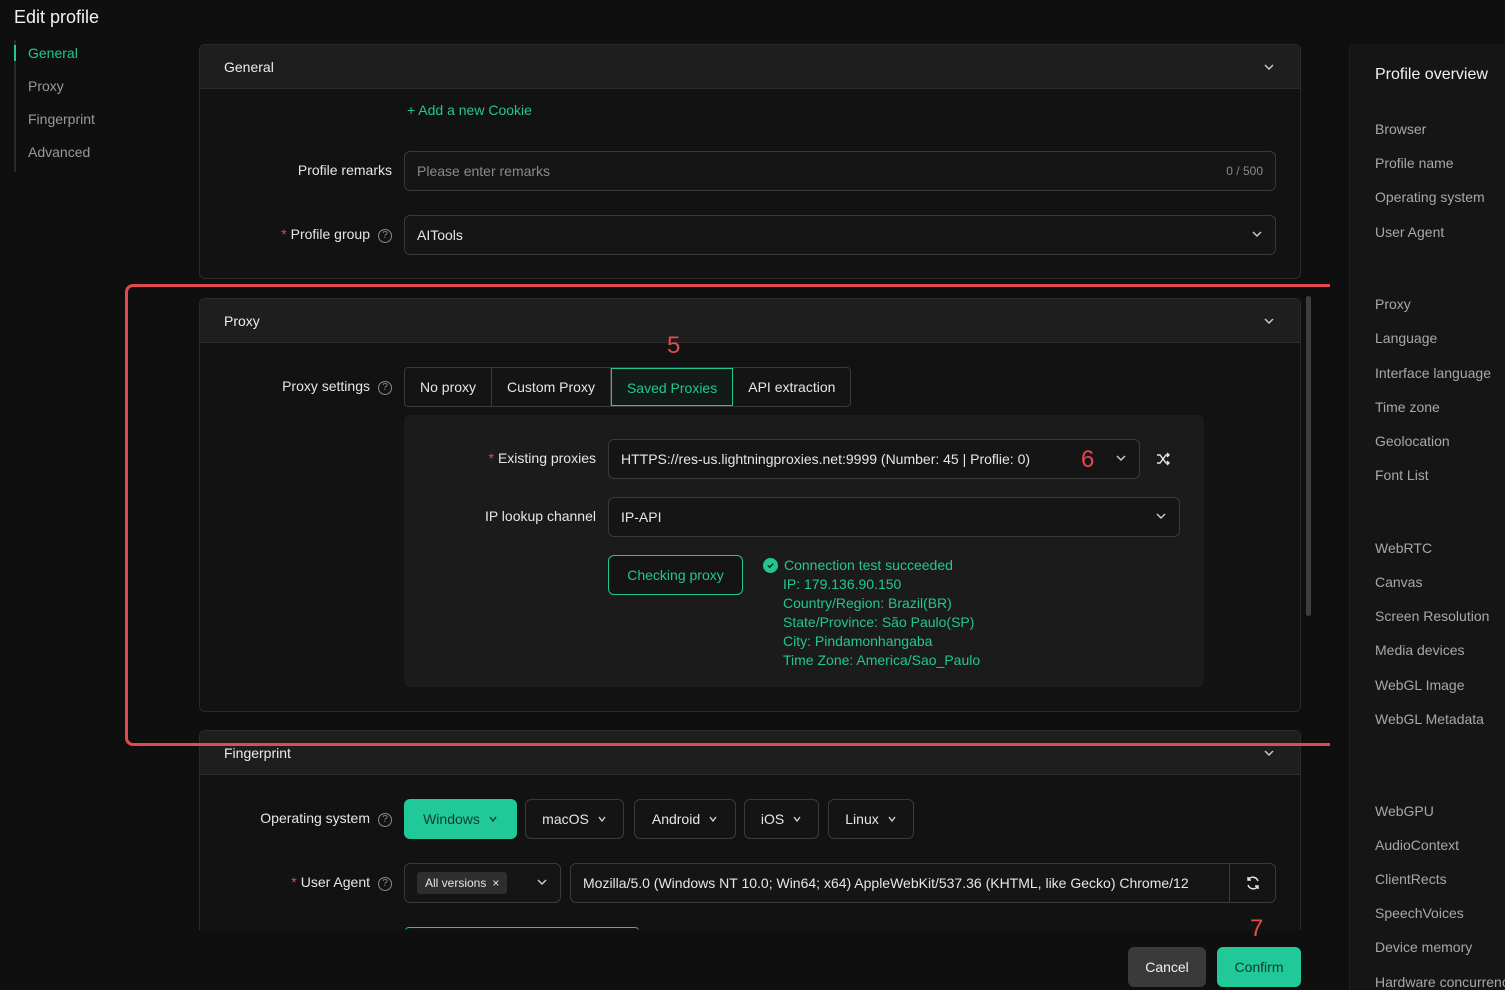 This screenshot has width=1505, height=990. I want to click on os-windows-button: Windows, so click(460, 819).